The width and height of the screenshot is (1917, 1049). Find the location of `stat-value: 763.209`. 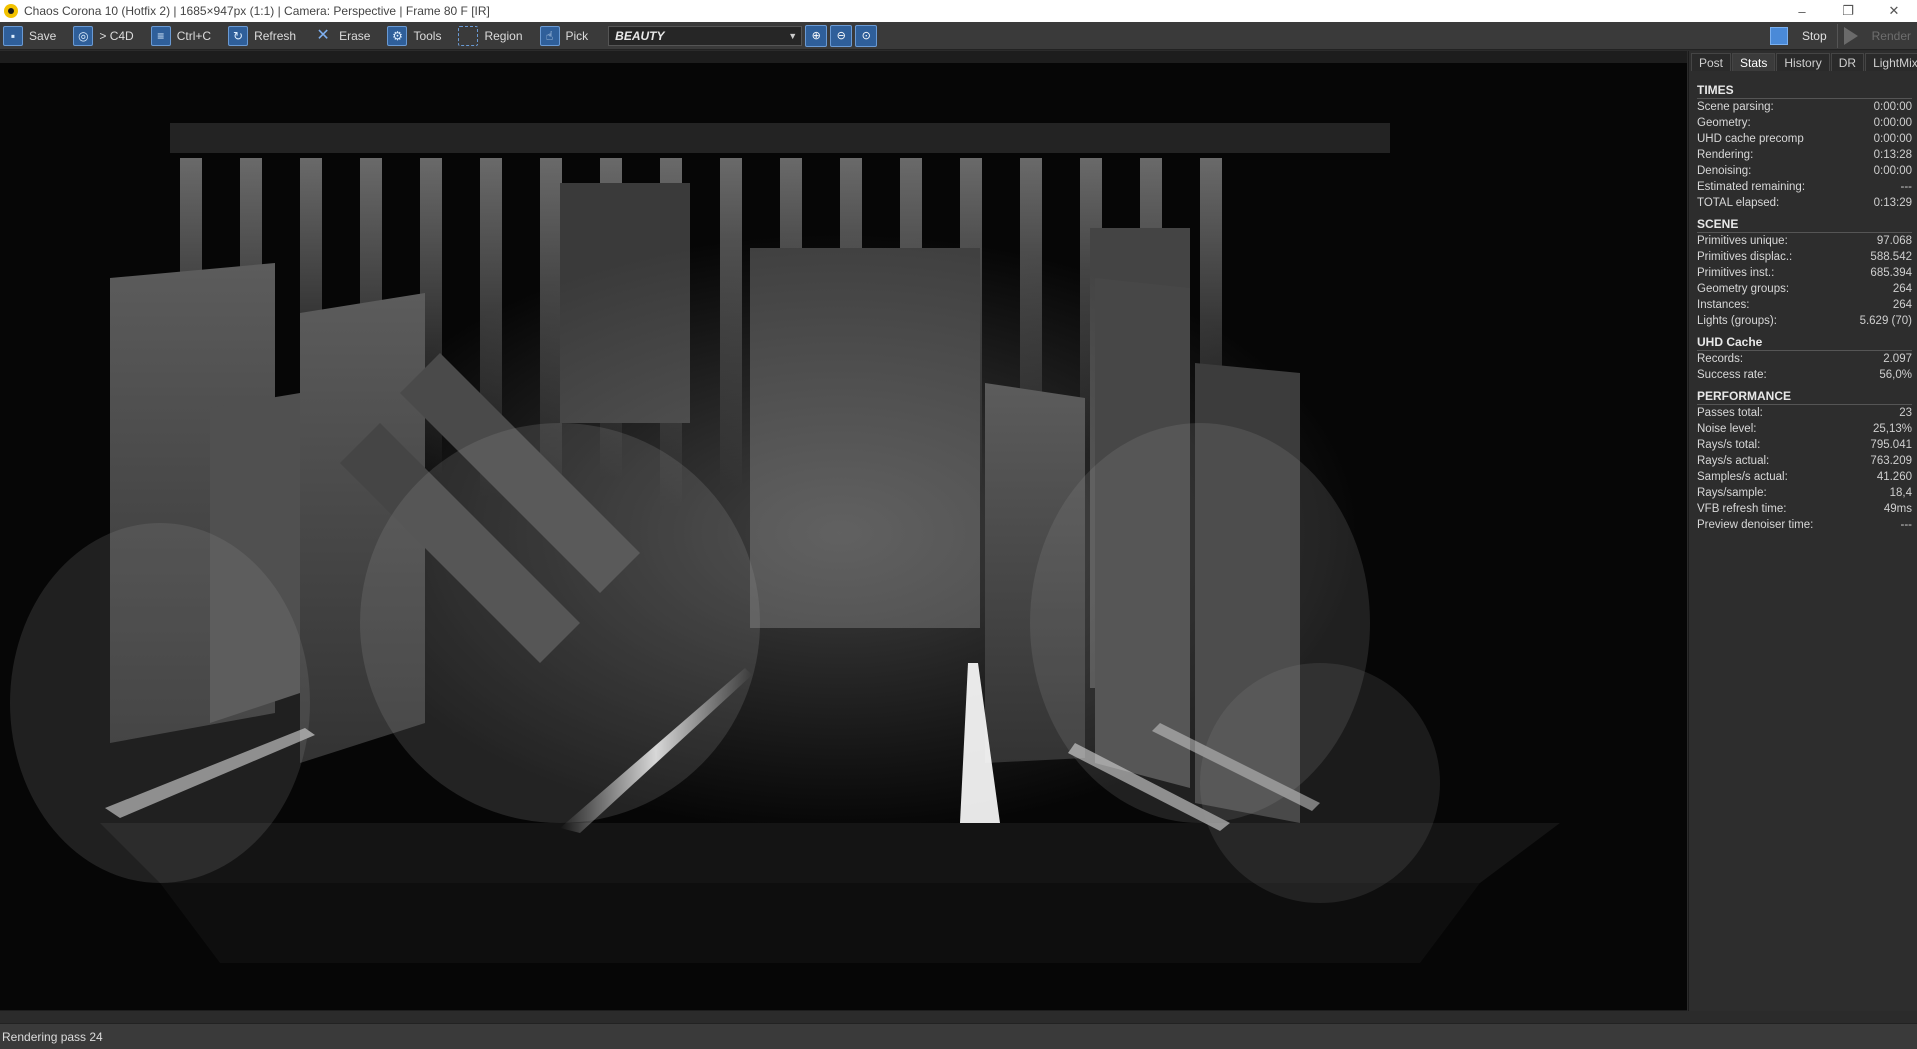

stat-value: 763.209 is located at coordinates (1891, 461).